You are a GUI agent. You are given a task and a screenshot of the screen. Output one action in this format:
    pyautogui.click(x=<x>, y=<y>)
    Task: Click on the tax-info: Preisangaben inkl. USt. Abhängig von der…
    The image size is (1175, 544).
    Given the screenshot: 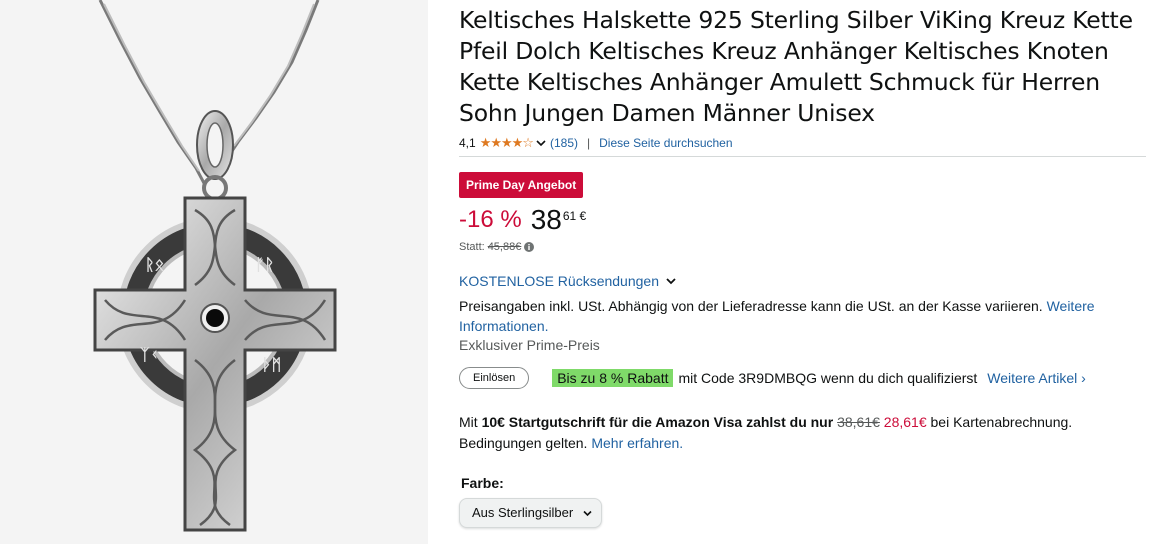 What is the action you would take?
    pyautogui.click(x=794, y=316)
    